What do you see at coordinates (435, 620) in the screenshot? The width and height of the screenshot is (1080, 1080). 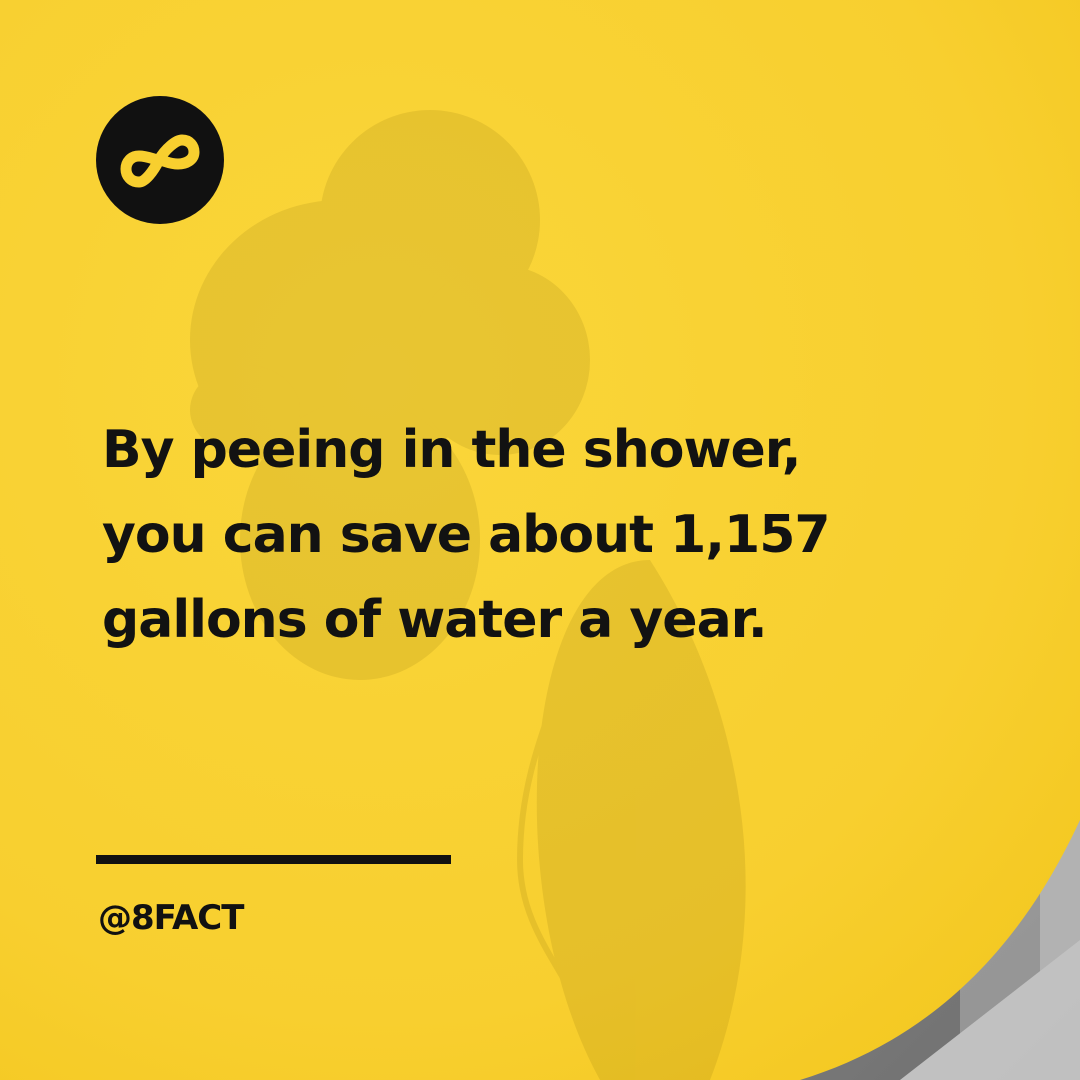 I see `headline-line: gallons of water a year.` at bounding box center [435, 620].